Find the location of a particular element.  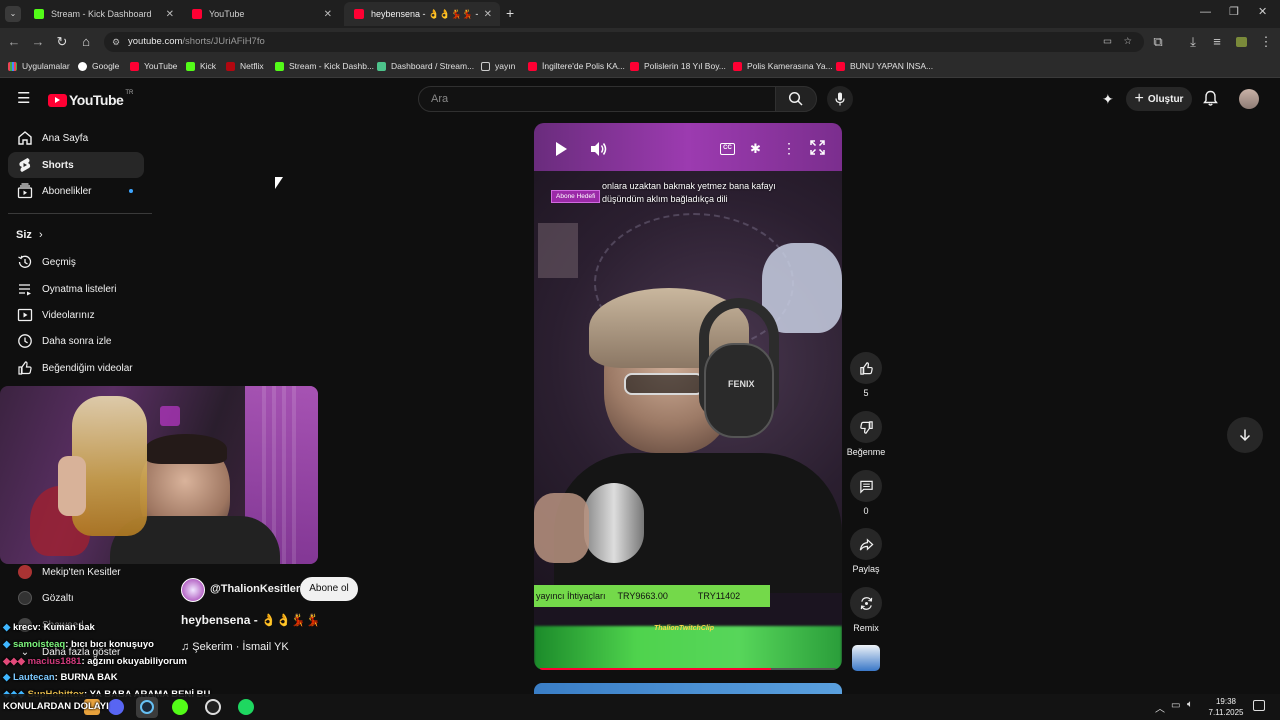

channel-handle: @ThalionKesitleri is located at coordinates (256, 589).